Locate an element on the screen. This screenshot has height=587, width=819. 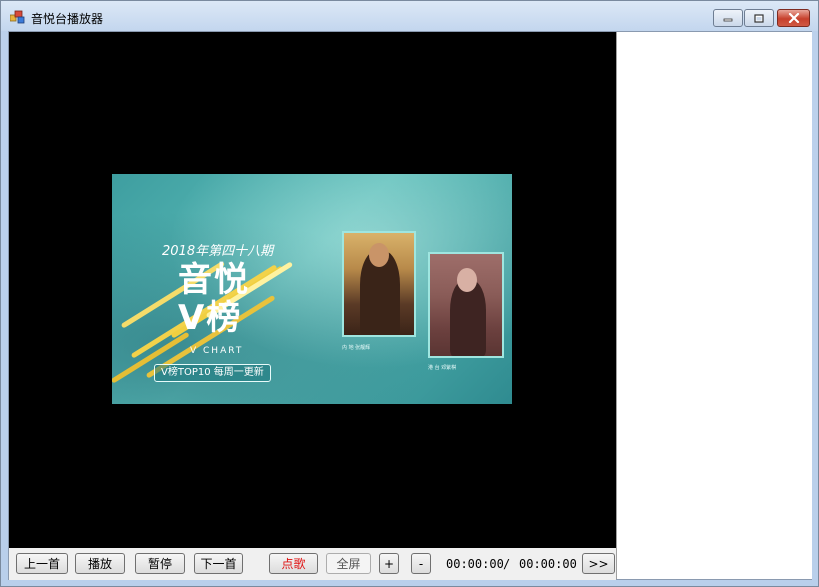
total-time: 00:00:00 is located at coordinates (548, 564).